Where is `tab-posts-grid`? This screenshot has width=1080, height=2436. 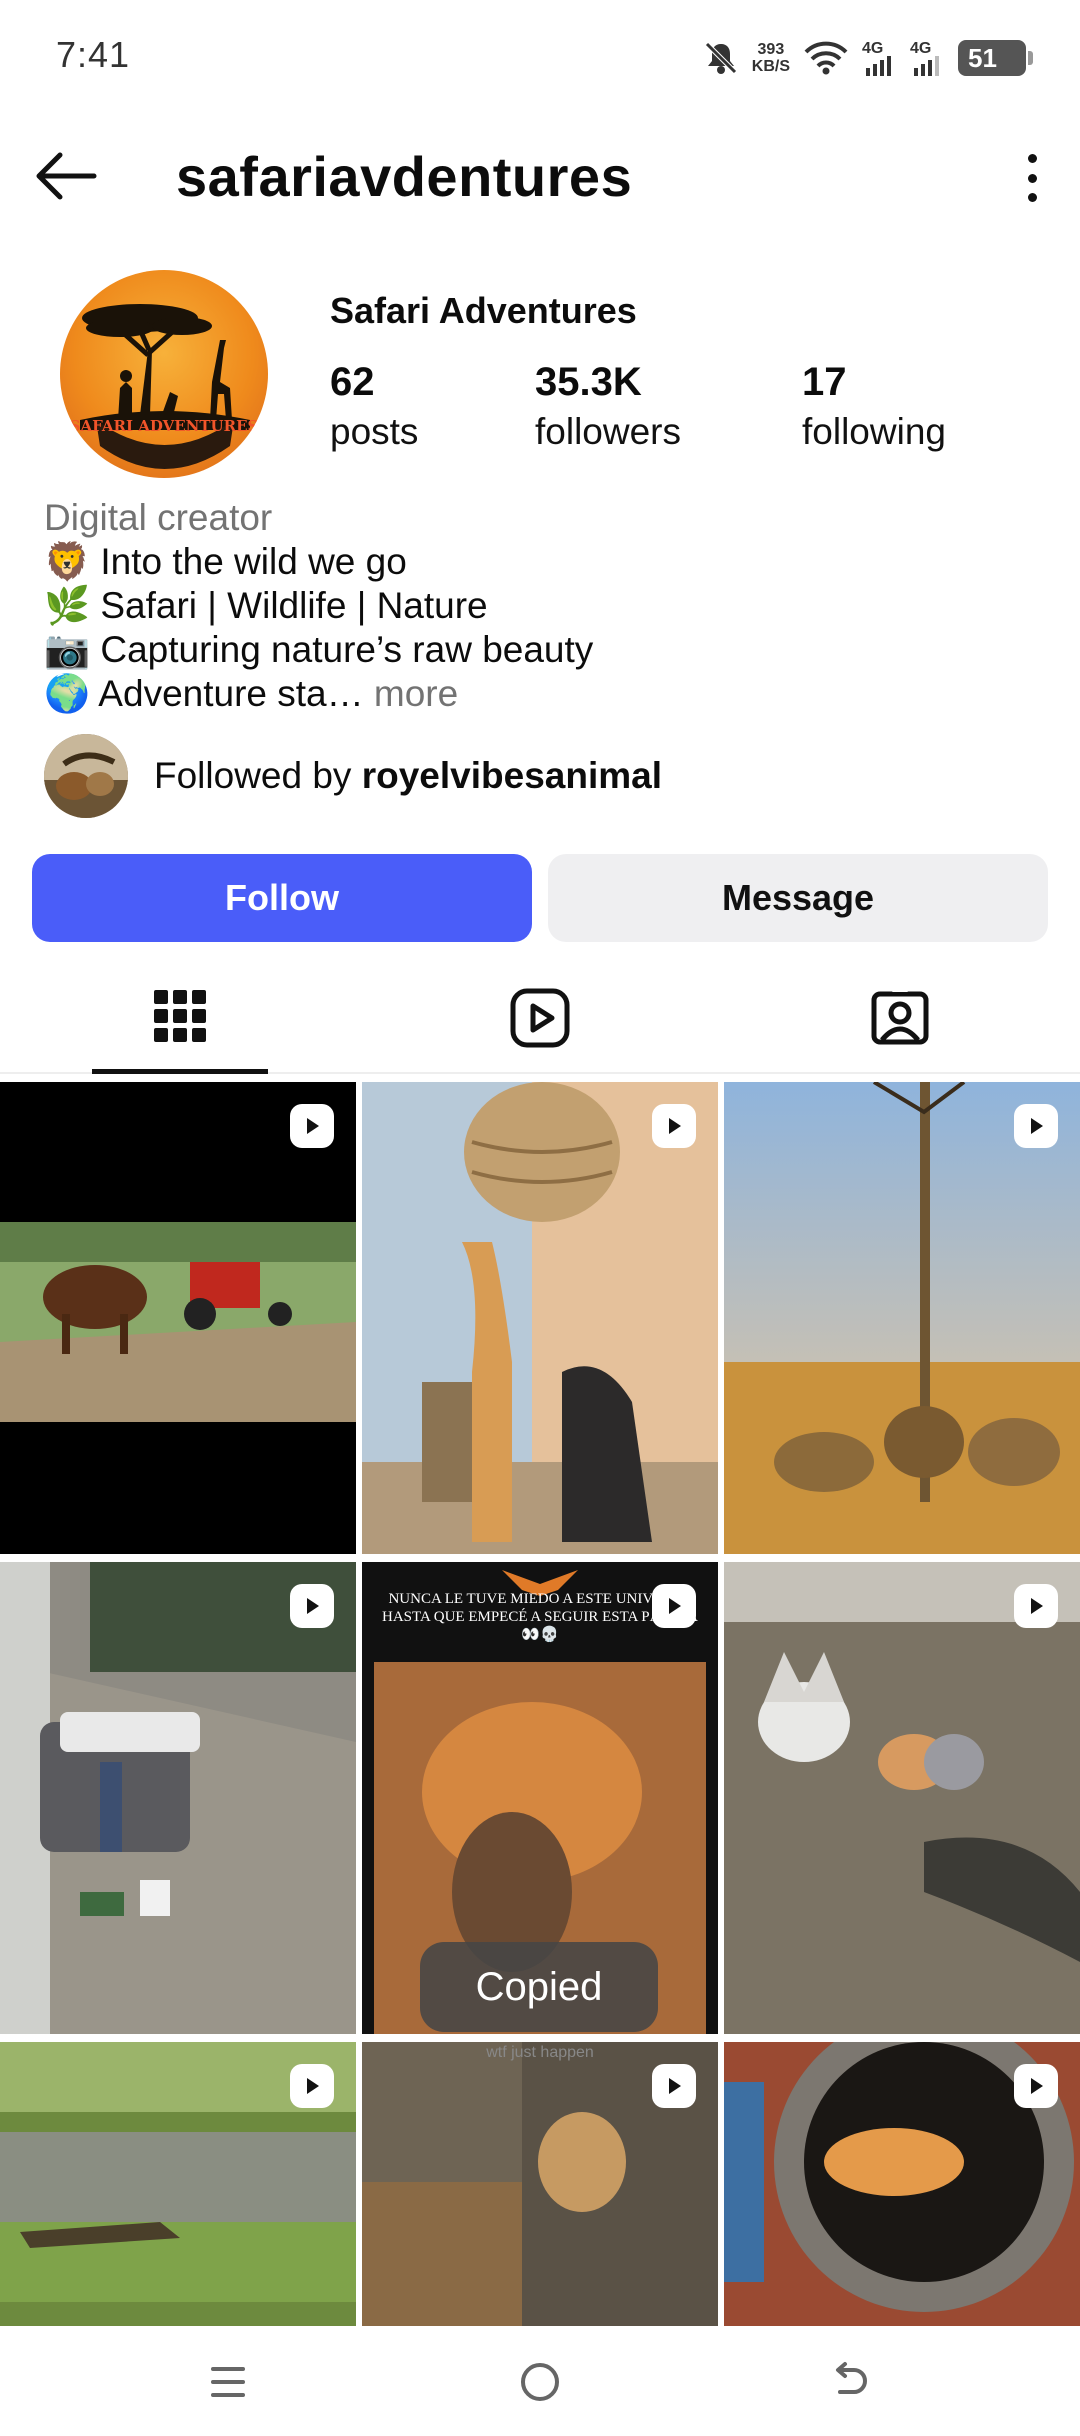
tab-posts-grid is located at coordinates (180, 1018).